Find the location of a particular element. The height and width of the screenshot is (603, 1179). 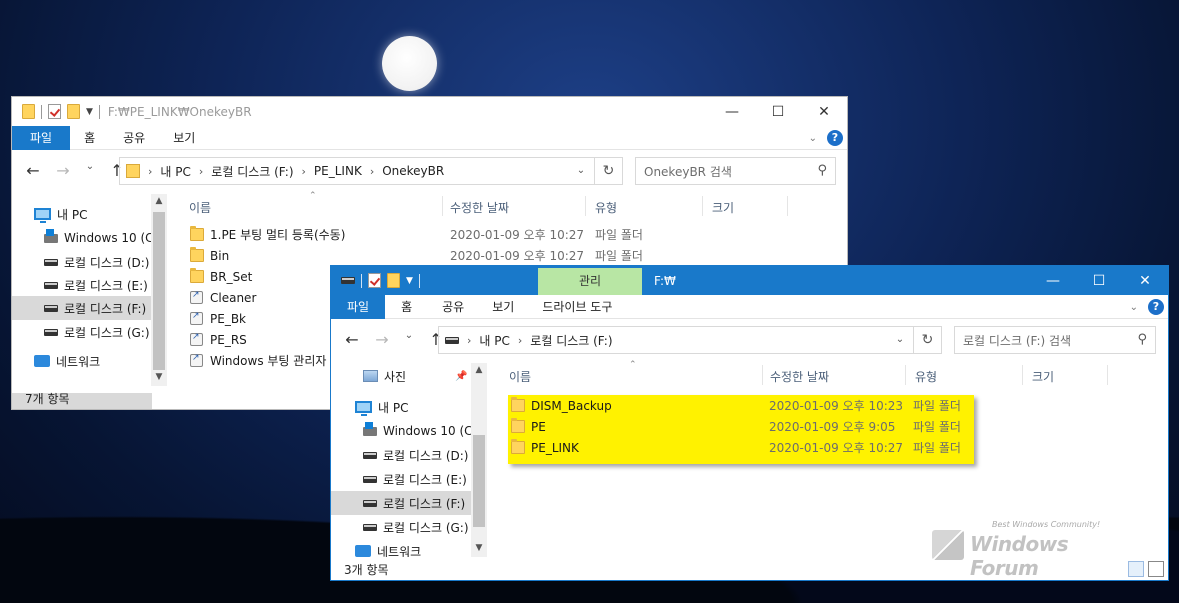

pin-icon: 📌 is located at coordinates (461, 376).